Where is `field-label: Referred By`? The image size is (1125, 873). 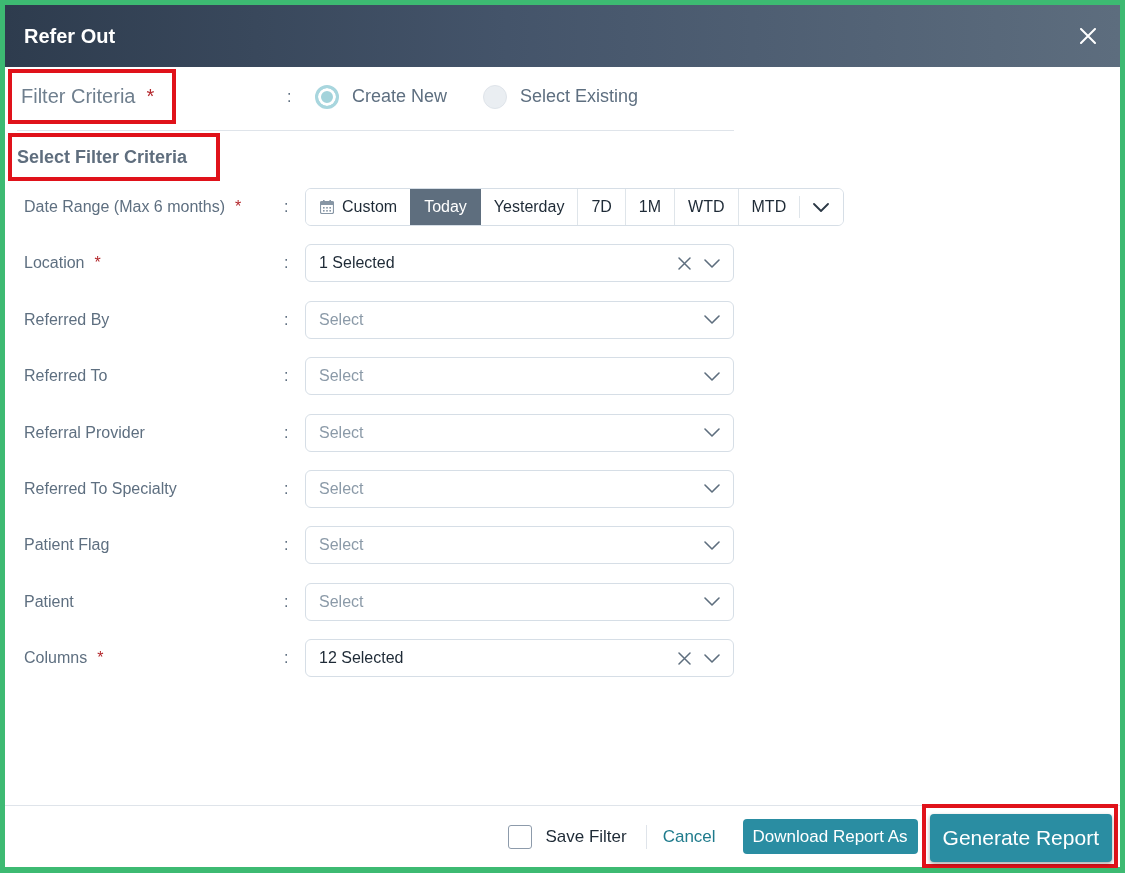
field-label: Referred By is located at coordinates (67, 319).